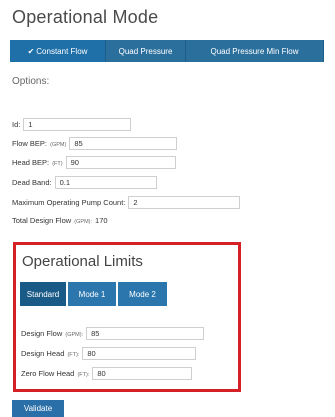 This screenshot has height=417, width=335. I want to click on check-icon: ✔, so click(31, 51).